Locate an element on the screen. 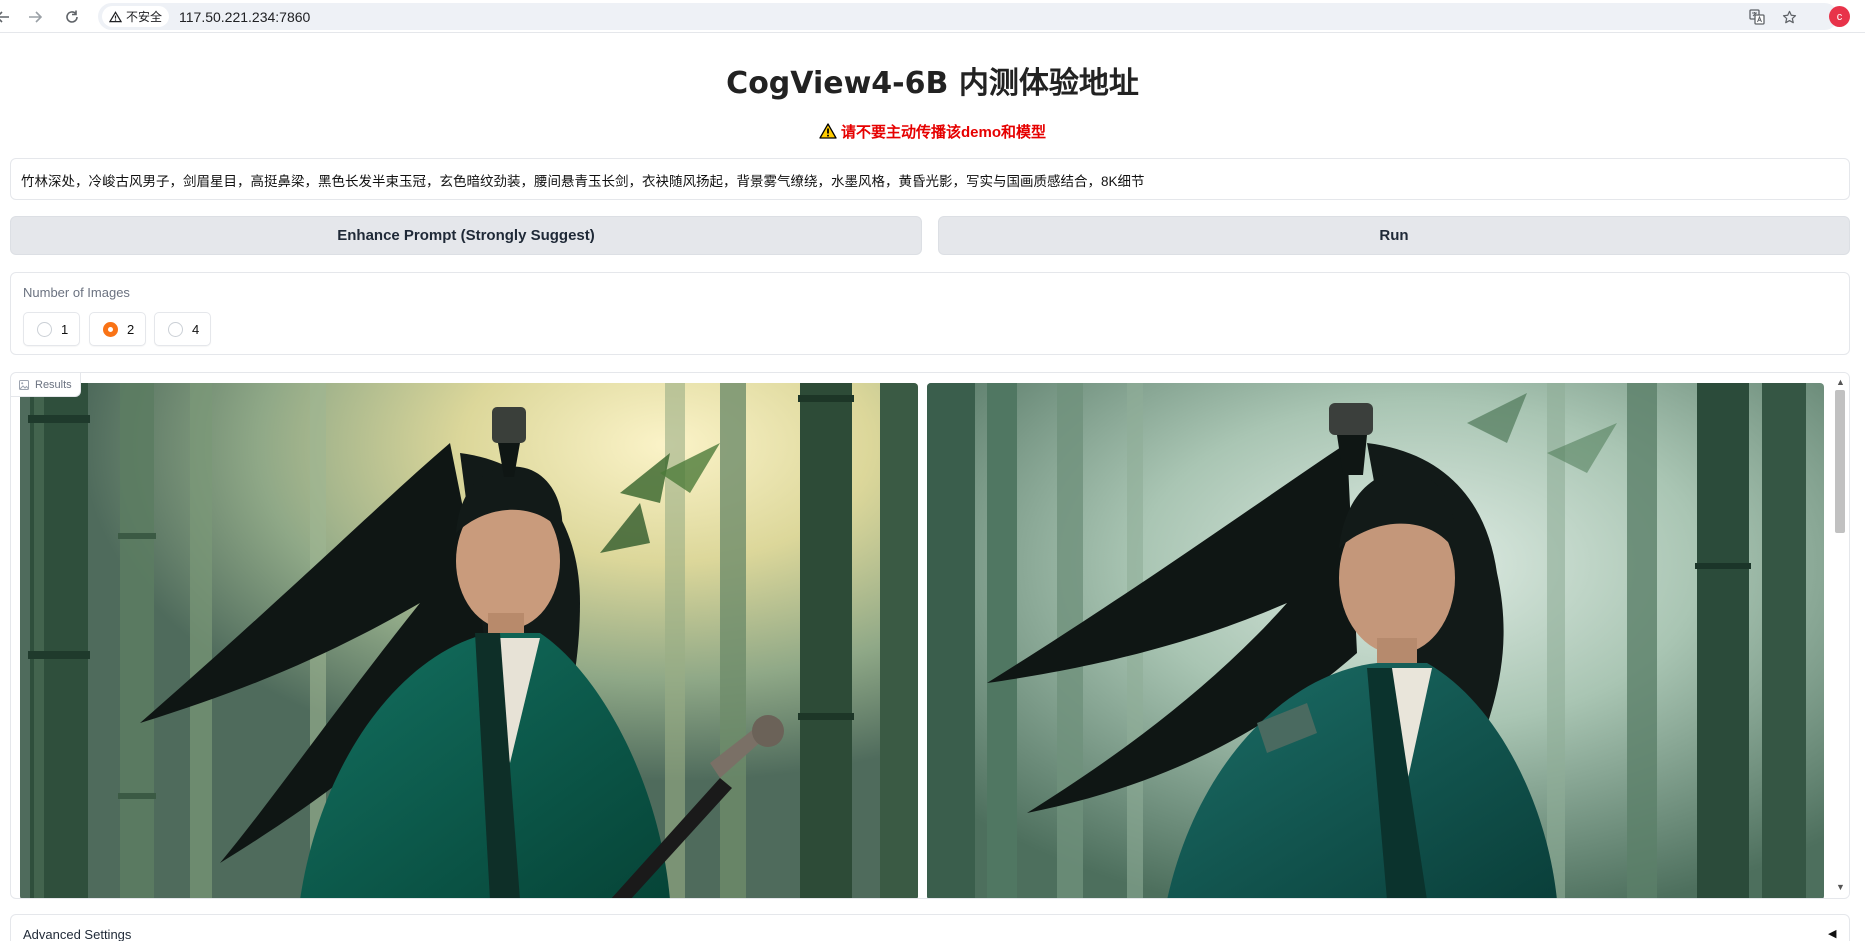  radio-option-4: 4 is located at coordinates (182, 329).